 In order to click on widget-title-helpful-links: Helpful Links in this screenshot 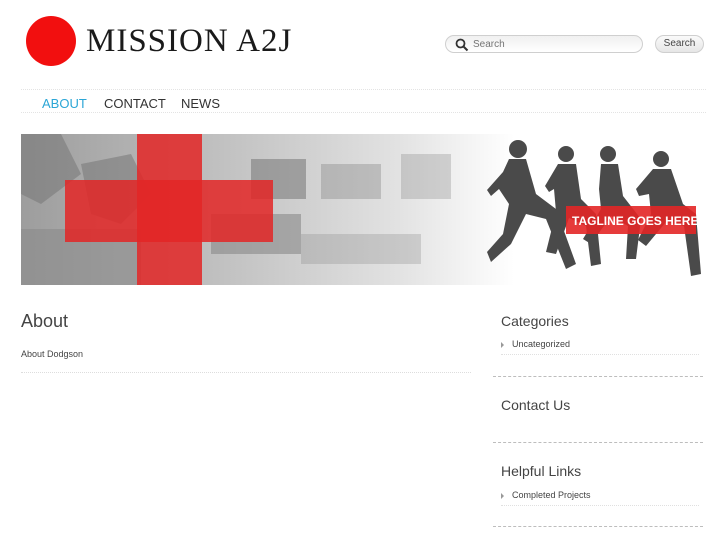, I will do `click(541, 471)`.